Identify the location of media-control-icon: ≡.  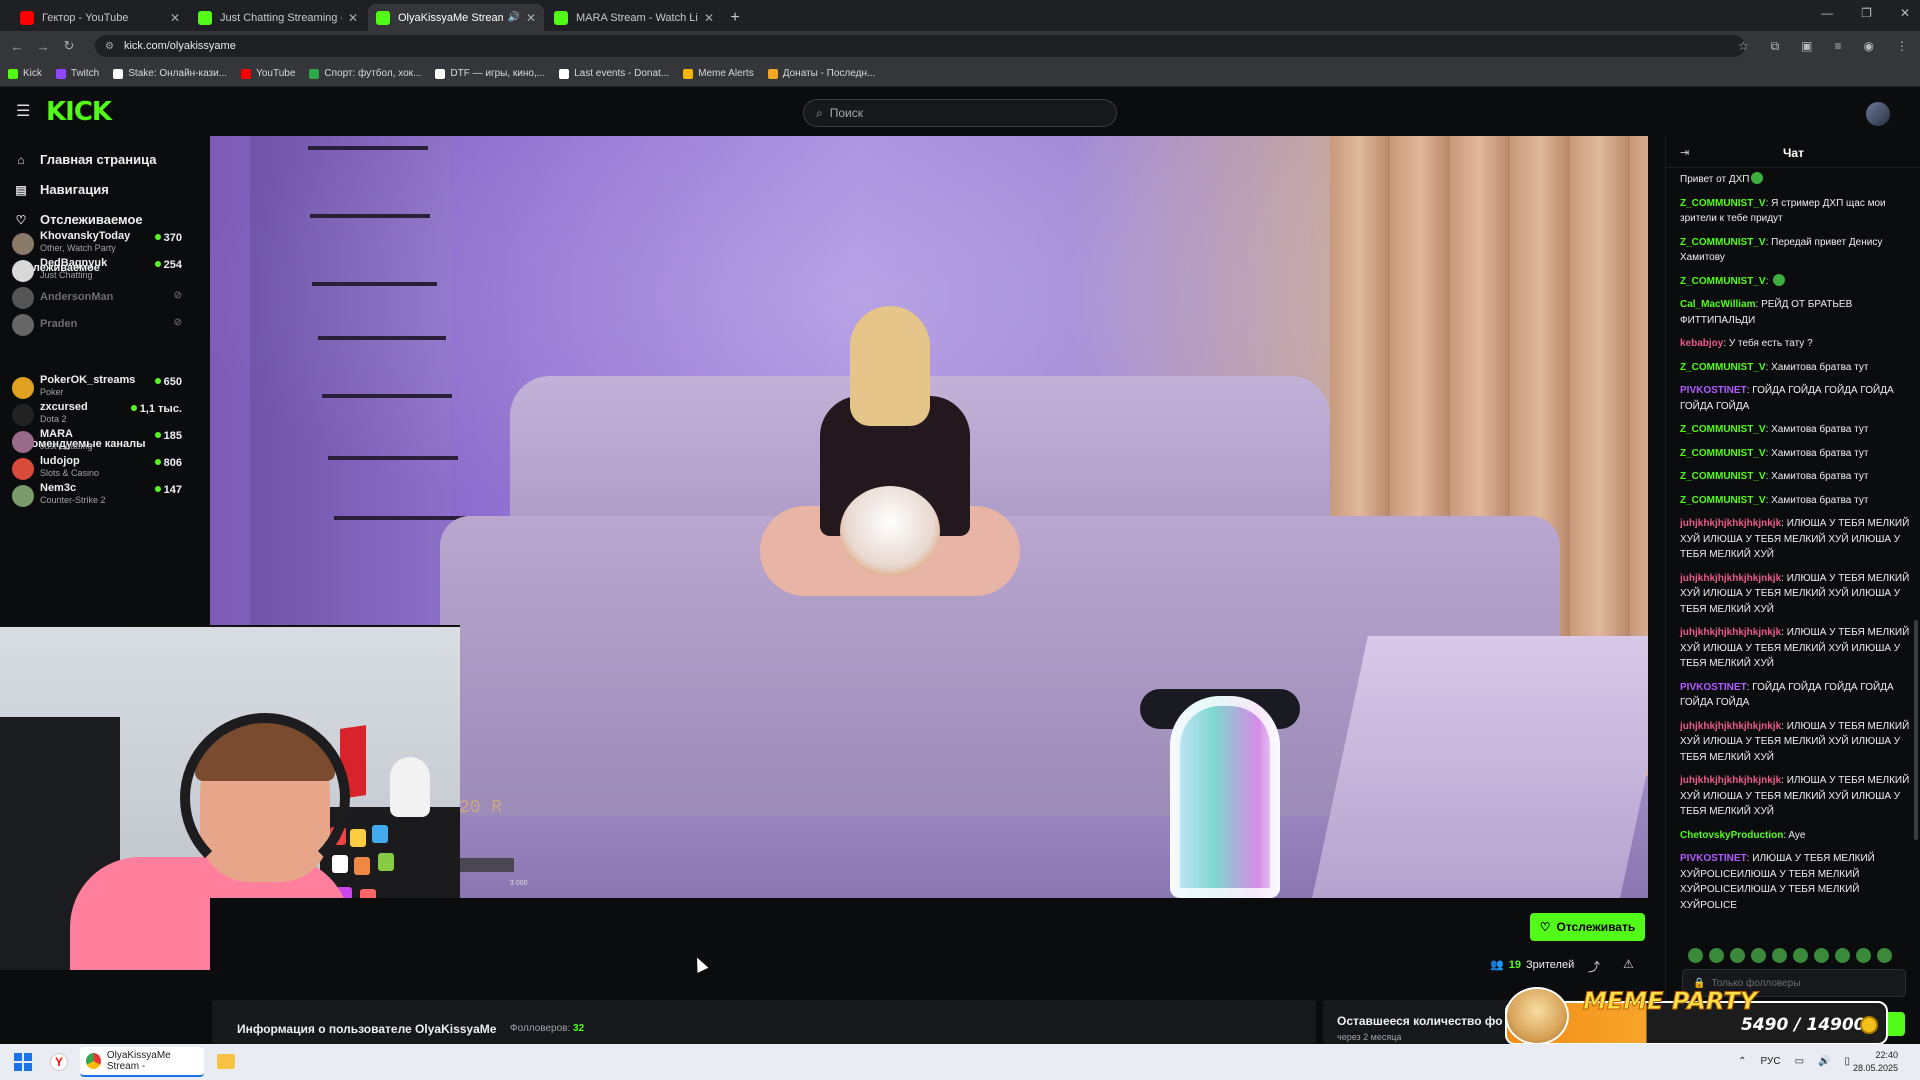
(1838, 46).